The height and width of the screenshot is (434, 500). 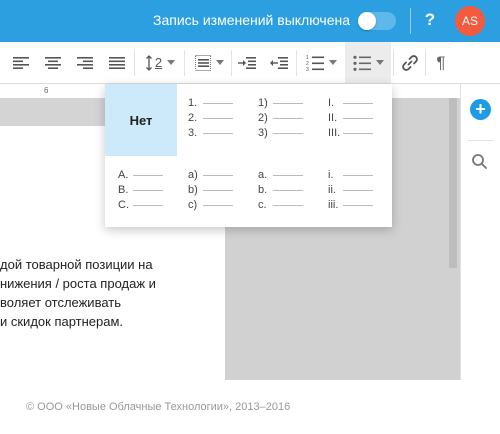 What do you see at coordinates (358, 126) in the screenshot?
I see `list-style-option-upper-roman: I. II. III.` at bounding box center [358, 126].